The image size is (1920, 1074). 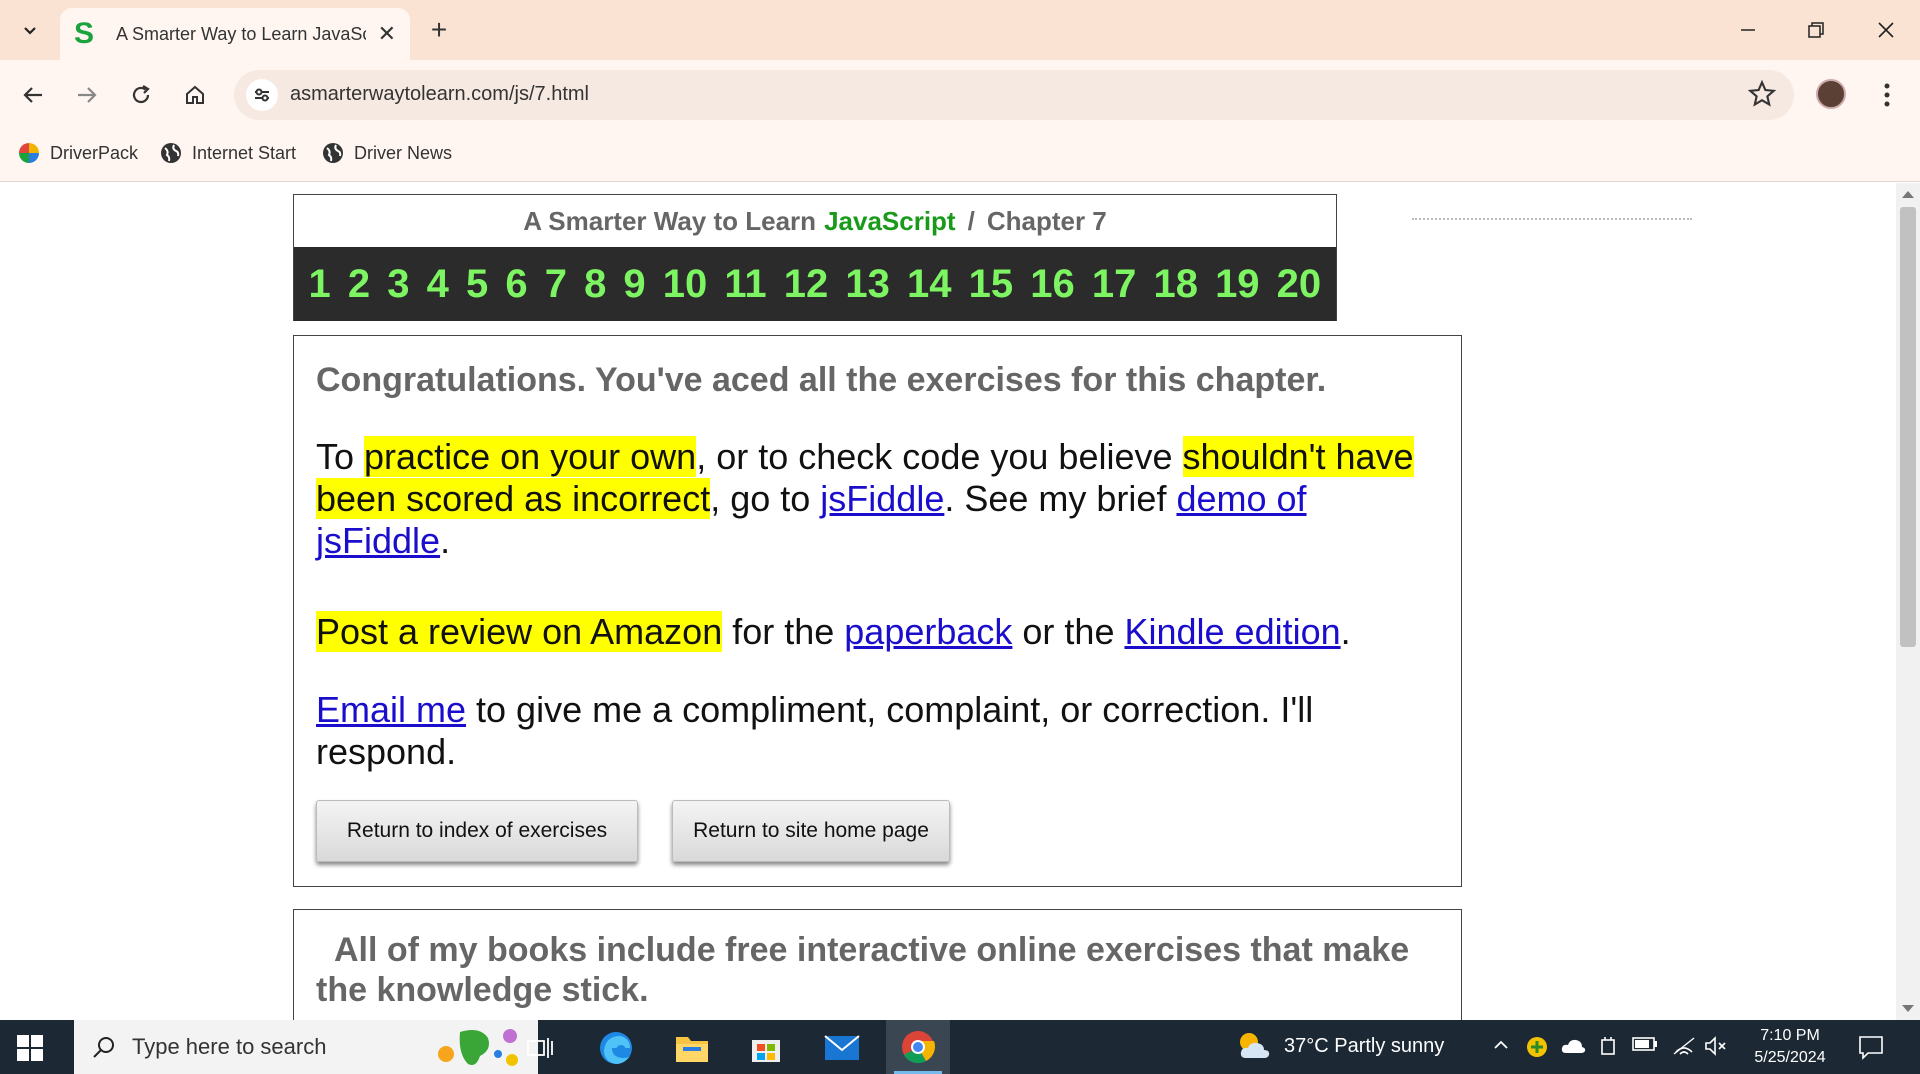 What do you see at coordinates (235, 34) in the screenshot?
I see `browser-tab: S A Smarter Way to Learn JavaScri ✕` at bounding box center [235, 34].